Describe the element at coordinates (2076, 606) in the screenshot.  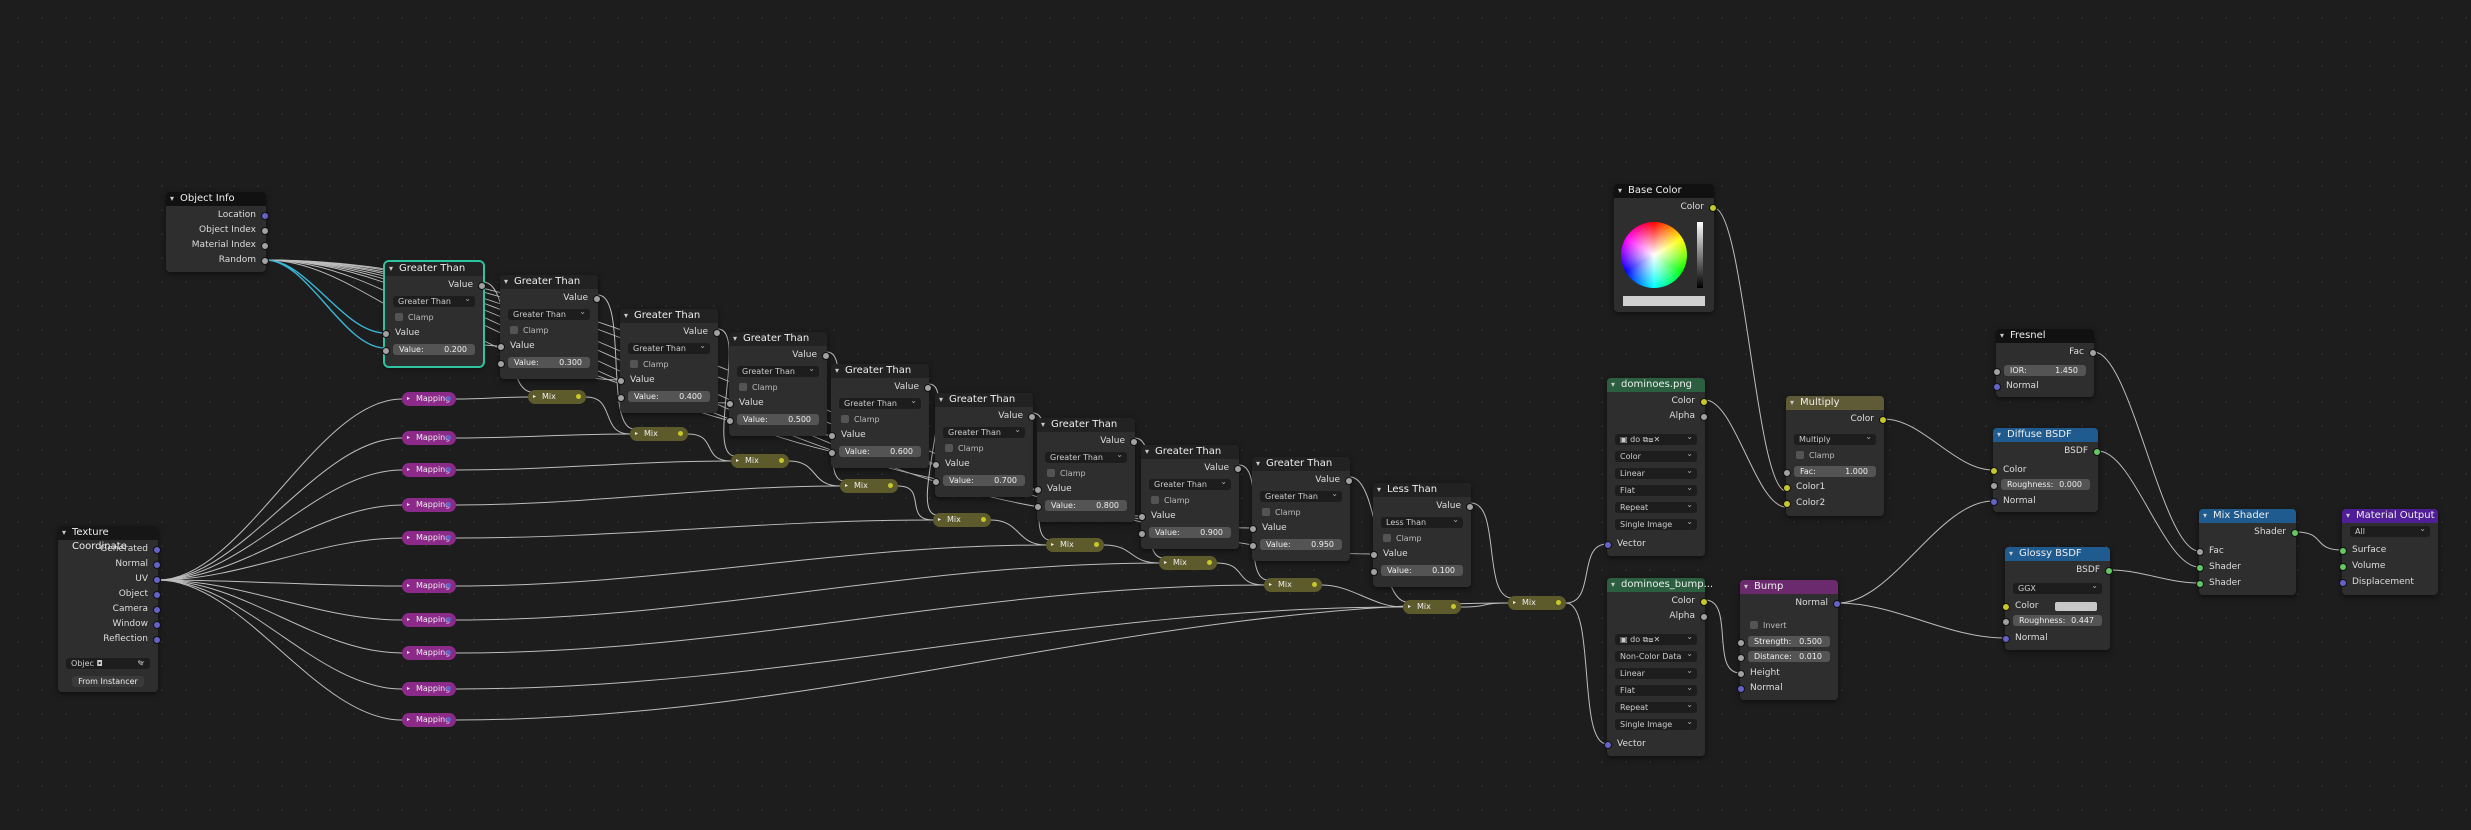
I see `color-swatch` at that location.